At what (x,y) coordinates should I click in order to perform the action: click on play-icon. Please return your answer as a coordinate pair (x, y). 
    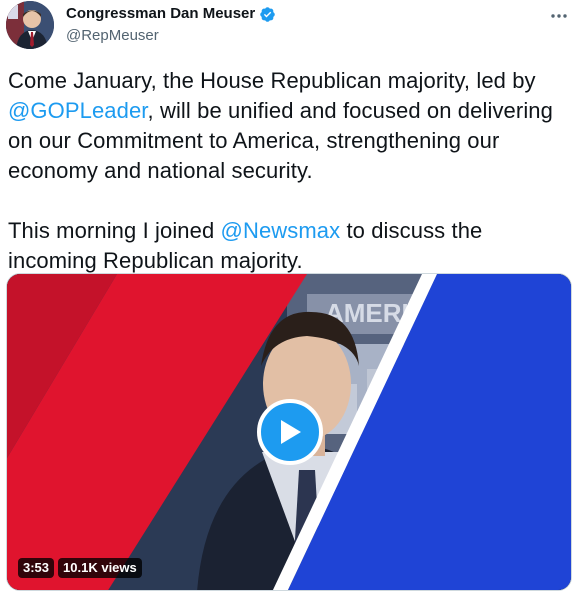
    Looking at the image, I should click on (291, 432).